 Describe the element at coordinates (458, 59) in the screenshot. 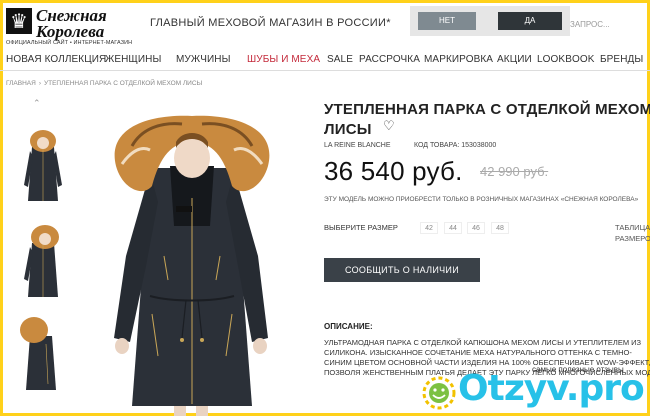

I see `nav-marking: МАРКИРОВКА` at that location.